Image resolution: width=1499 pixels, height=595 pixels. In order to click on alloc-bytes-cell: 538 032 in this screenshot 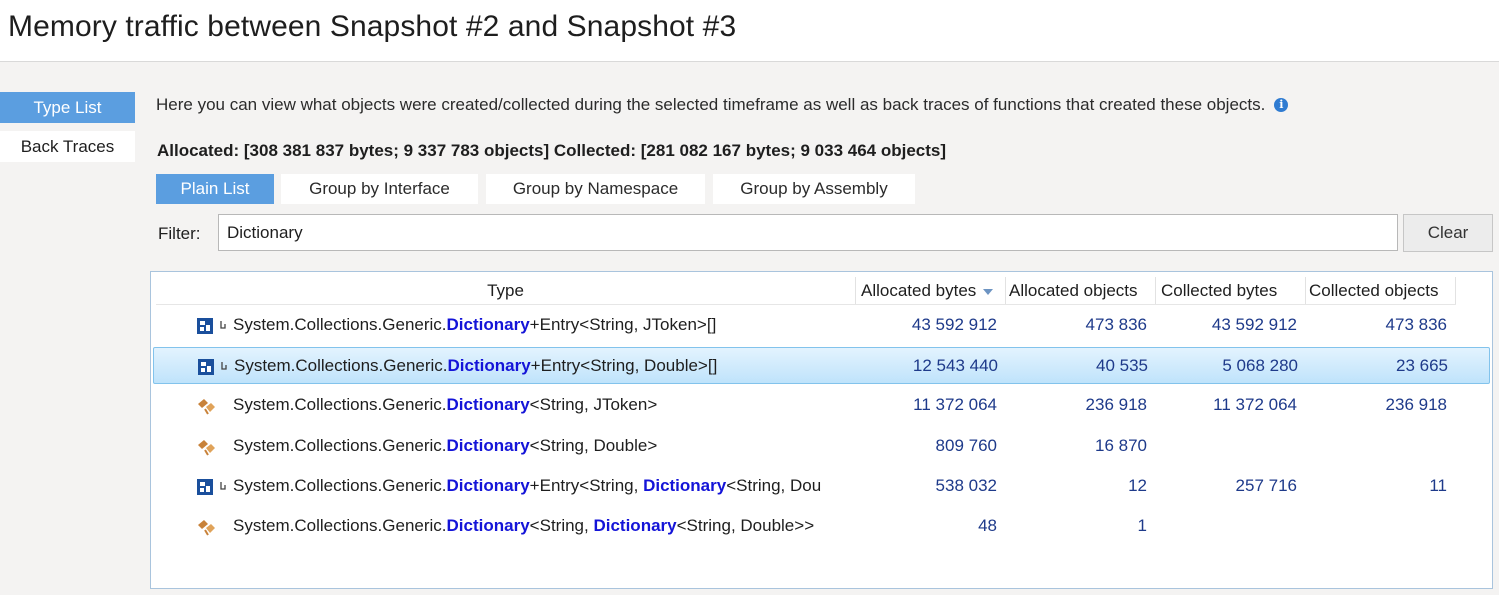, I will do `click(966, 485)`.